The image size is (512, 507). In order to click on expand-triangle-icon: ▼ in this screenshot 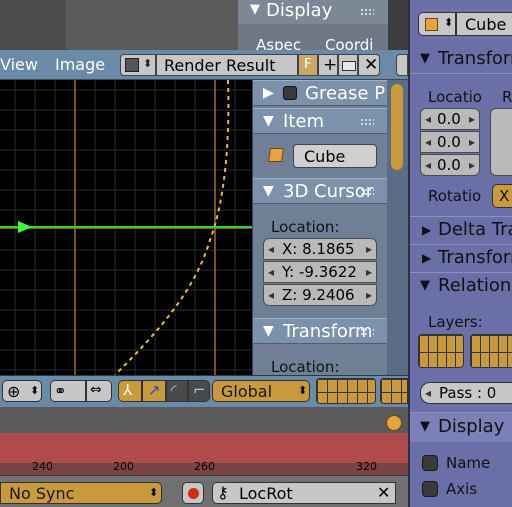, I will do `click(268, 121)`.